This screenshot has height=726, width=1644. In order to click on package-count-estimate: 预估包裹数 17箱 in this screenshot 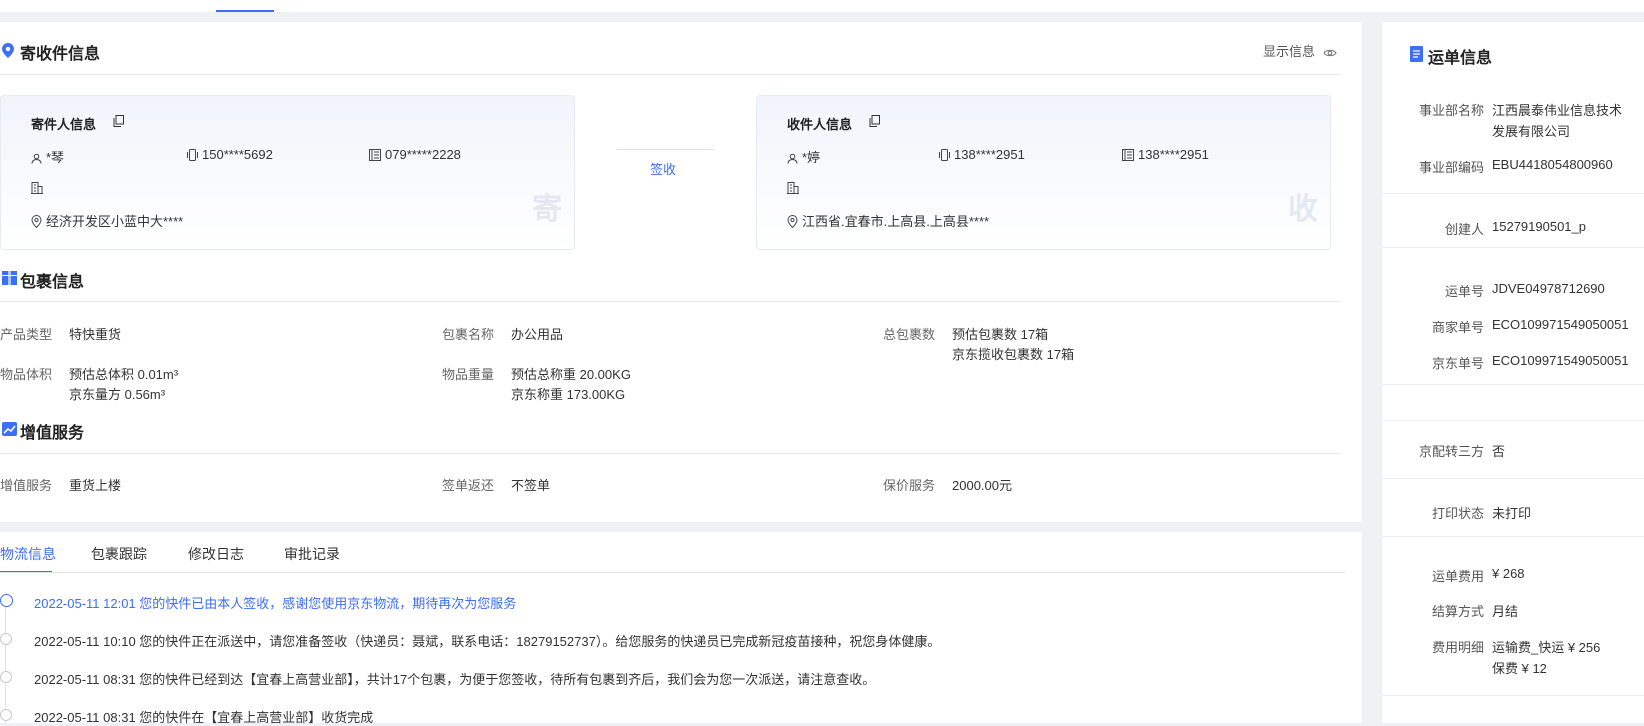, I will do `click(1000, 334)`.